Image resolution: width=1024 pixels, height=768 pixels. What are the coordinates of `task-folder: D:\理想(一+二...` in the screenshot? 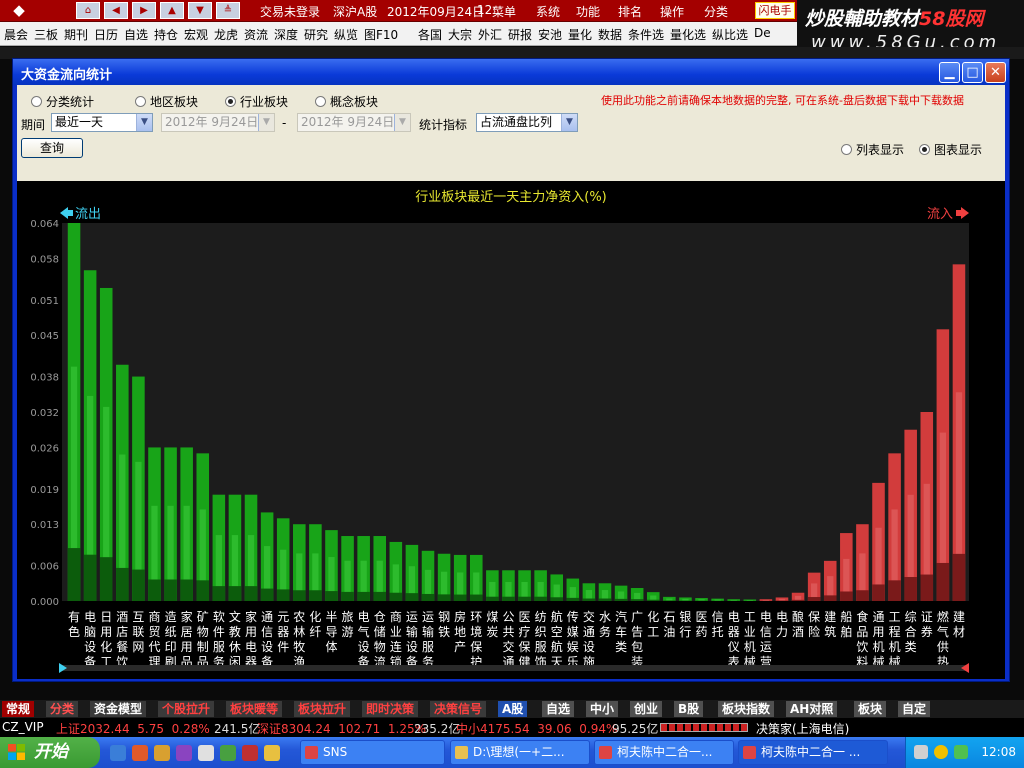 It's located at (520, 752).